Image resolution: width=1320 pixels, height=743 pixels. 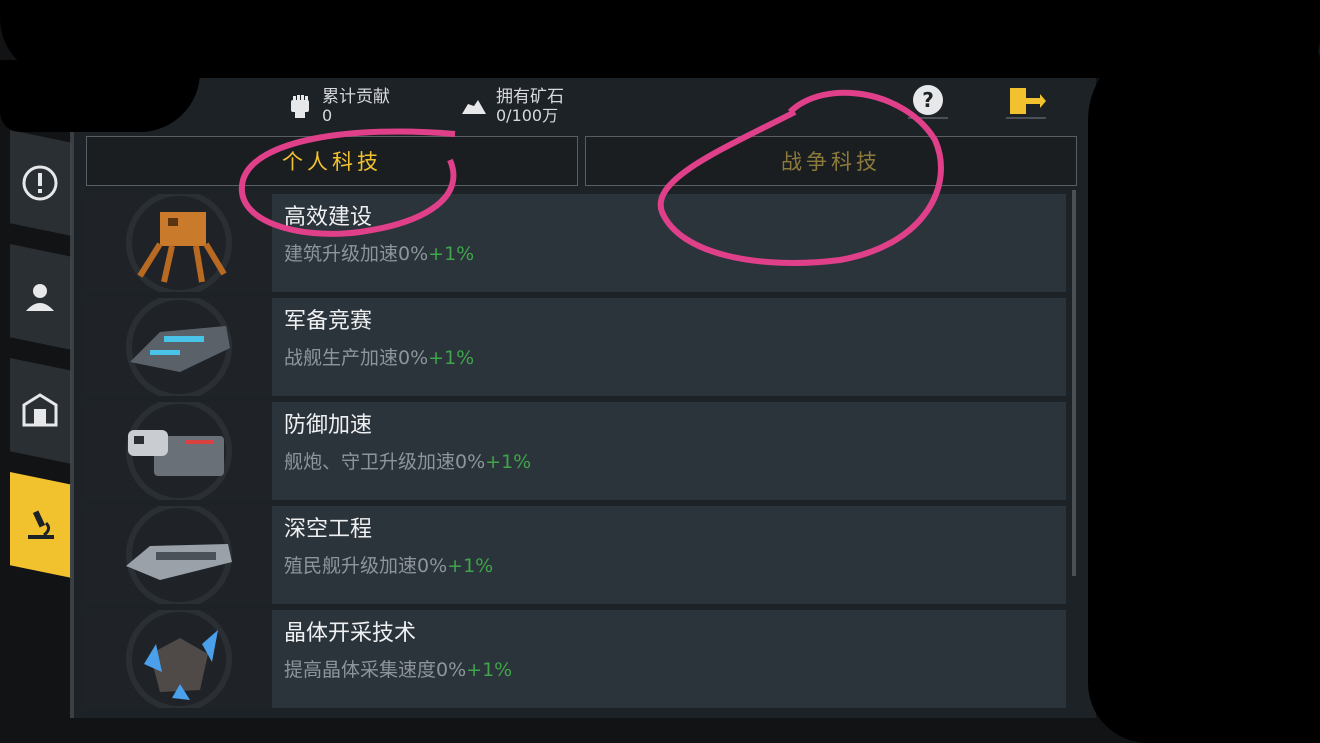 I want to click on exit-button, so click(x=1026, y=102).